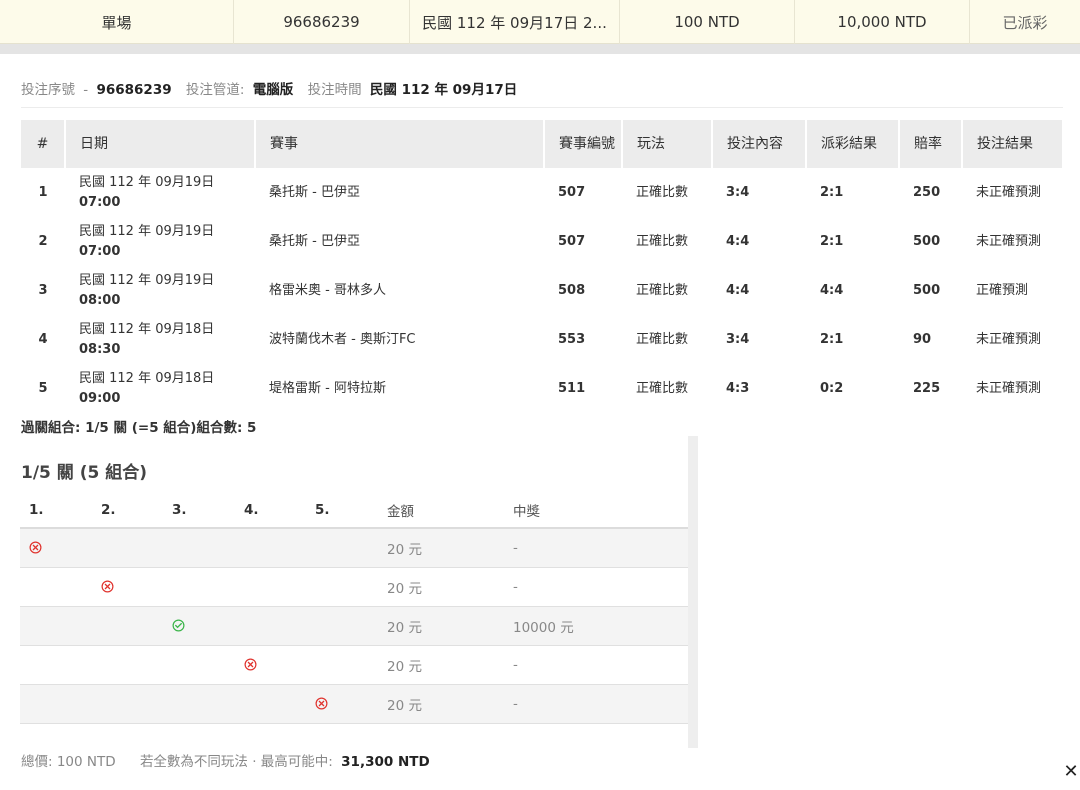  I want to click on summary-stake: 100 NTD, so click(707, 22).